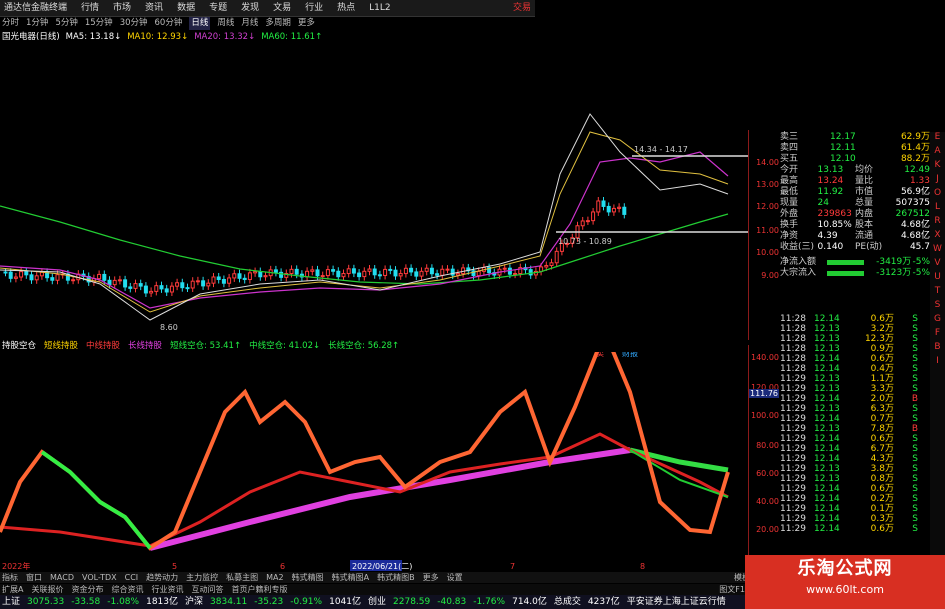 The width and height of the screenshot is (945, 609). What do you see at coordinates (350, 577) in the screenshot?
I see `indicator-tab: 韩式精图A` at bounding box center [350, 577].